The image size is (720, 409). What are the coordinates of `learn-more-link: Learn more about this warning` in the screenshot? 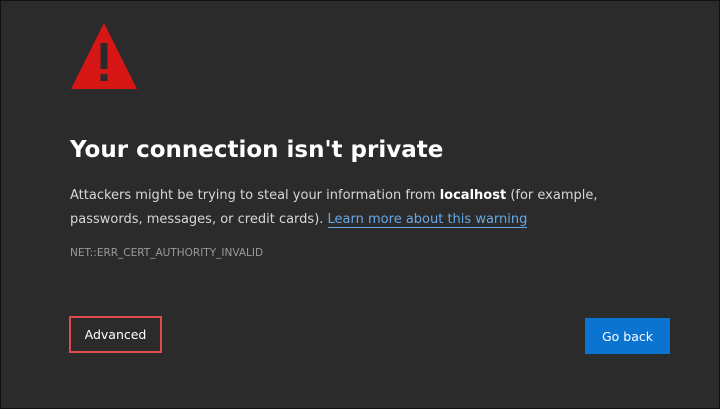 It's located at (427, 220).